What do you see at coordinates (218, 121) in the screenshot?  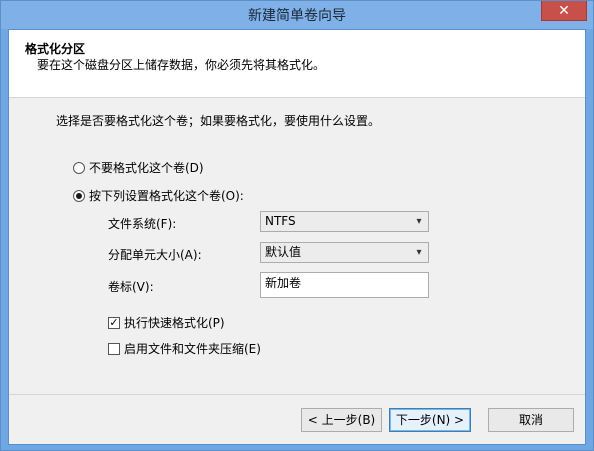 I see `intro-text: 选择是否要格式化这个卷；如果要格式化，要使用什么设置。` at bounding box center [218, 121].